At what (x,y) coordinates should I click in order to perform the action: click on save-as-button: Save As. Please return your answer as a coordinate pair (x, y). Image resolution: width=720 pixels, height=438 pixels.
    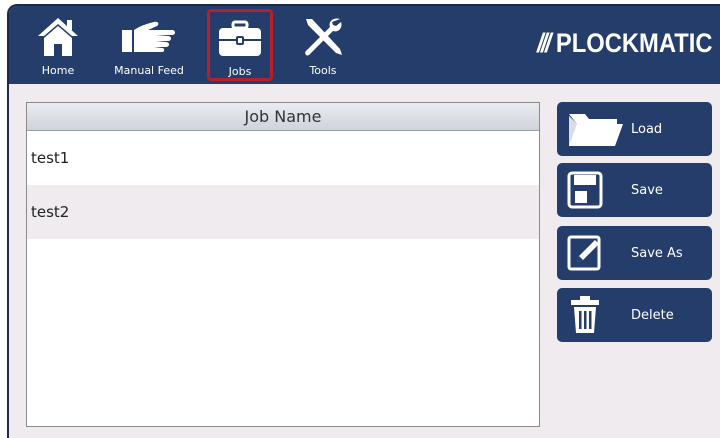
    Looking at the image, I should click on (634, 253).